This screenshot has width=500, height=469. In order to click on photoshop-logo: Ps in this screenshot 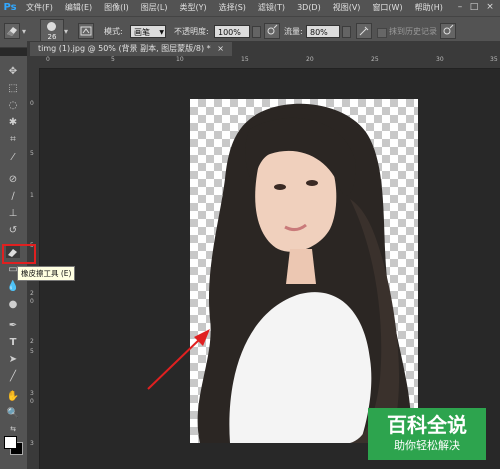, I will do `click(10, 7)`.